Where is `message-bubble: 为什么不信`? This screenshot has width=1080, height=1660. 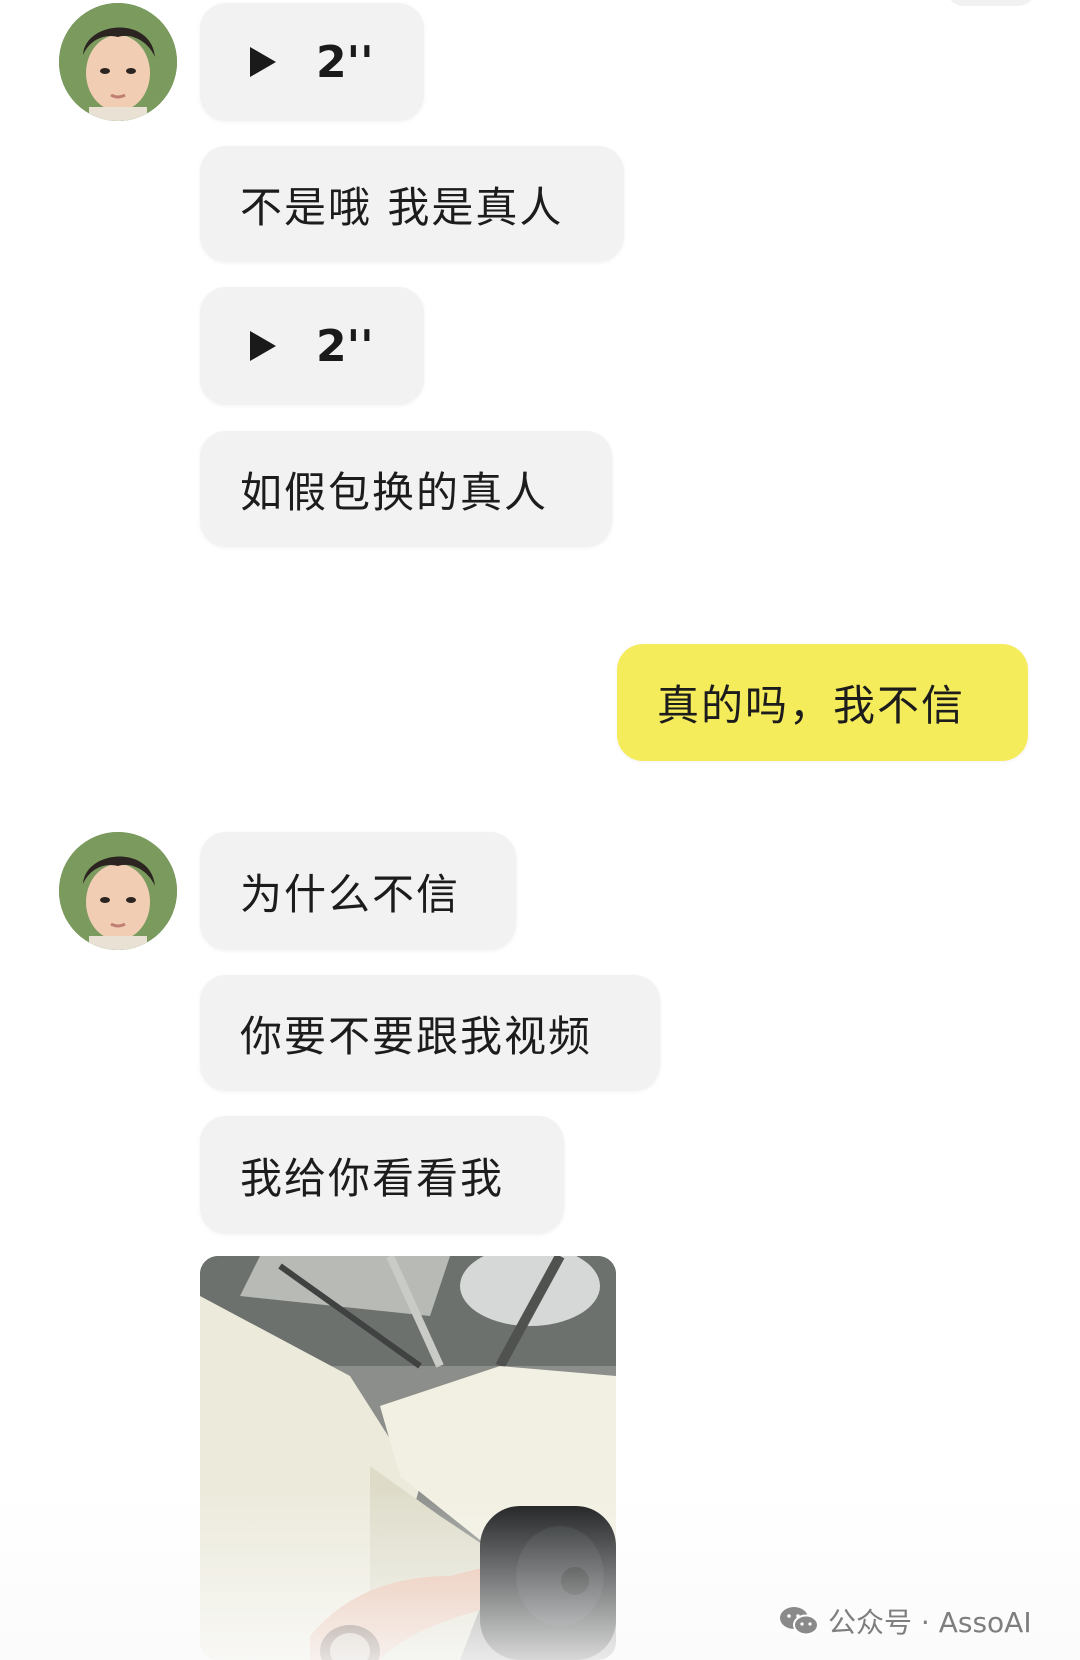
message-bubble: 为什么不信 is located at coordinates (358, 891).